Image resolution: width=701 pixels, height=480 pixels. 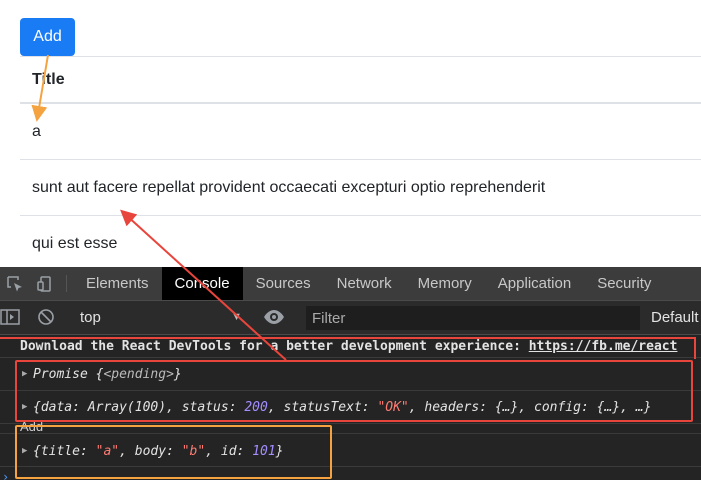 I want to click on orange-arrow, so click(x=40, y=88).